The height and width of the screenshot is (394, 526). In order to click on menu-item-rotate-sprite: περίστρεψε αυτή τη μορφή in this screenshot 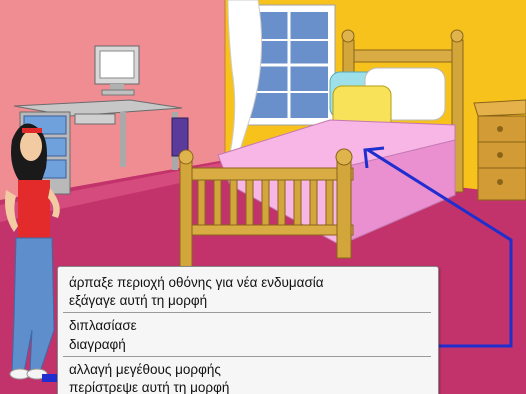, I will do `click(149, 387)`.